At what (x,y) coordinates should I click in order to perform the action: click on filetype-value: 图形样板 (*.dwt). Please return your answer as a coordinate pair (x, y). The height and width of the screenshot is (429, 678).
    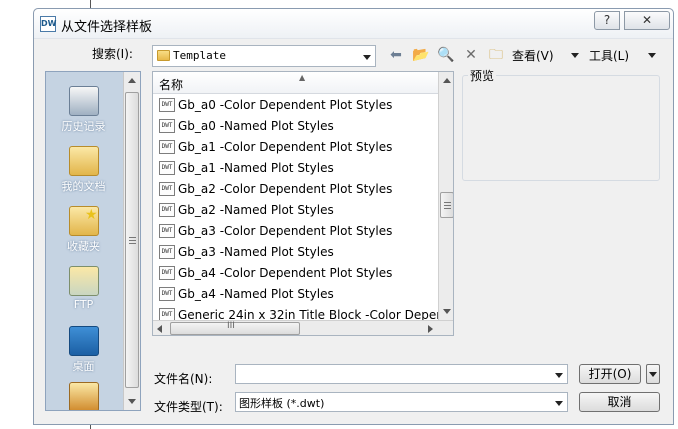
    Looking at the image, I should click on (282, 403).